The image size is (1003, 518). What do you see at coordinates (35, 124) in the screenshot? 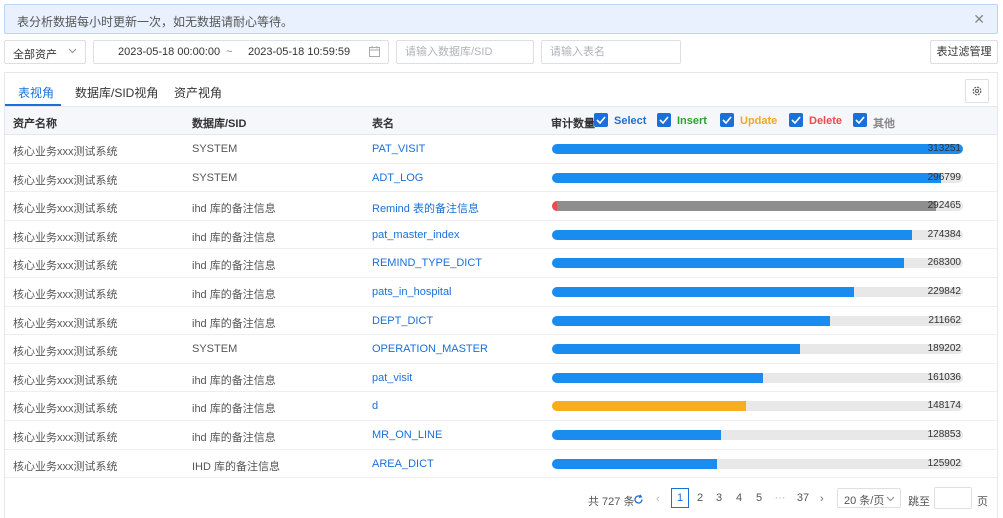
I see `column-header-asset: 资产名称` at bounding box center [35, 124].